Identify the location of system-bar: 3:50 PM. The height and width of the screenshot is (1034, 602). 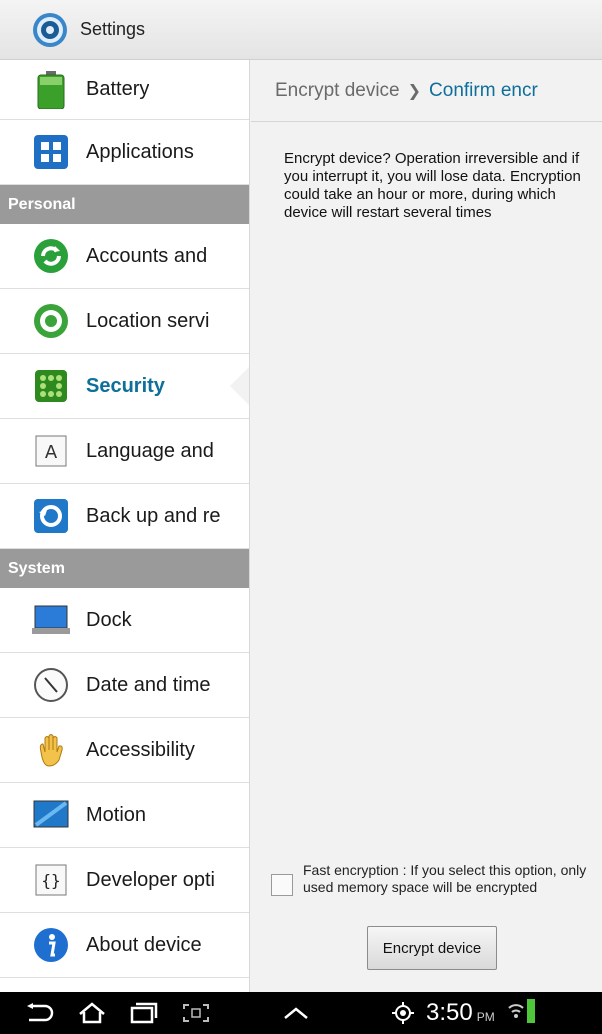
(301, 1013).